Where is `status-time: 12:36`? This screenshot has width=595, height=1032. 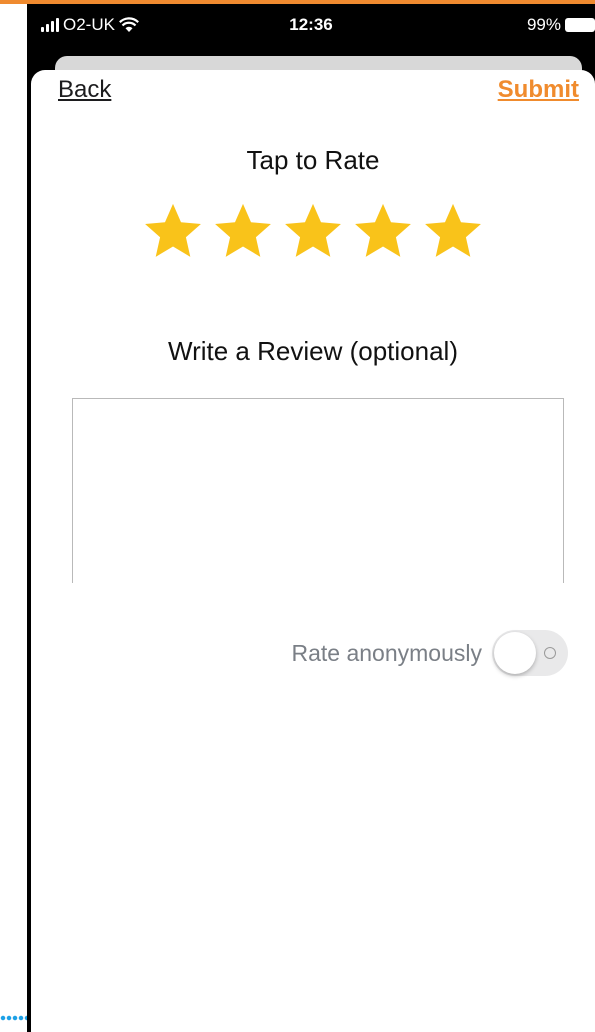 status-time: 12:36 is located at coordinates (311, 24).